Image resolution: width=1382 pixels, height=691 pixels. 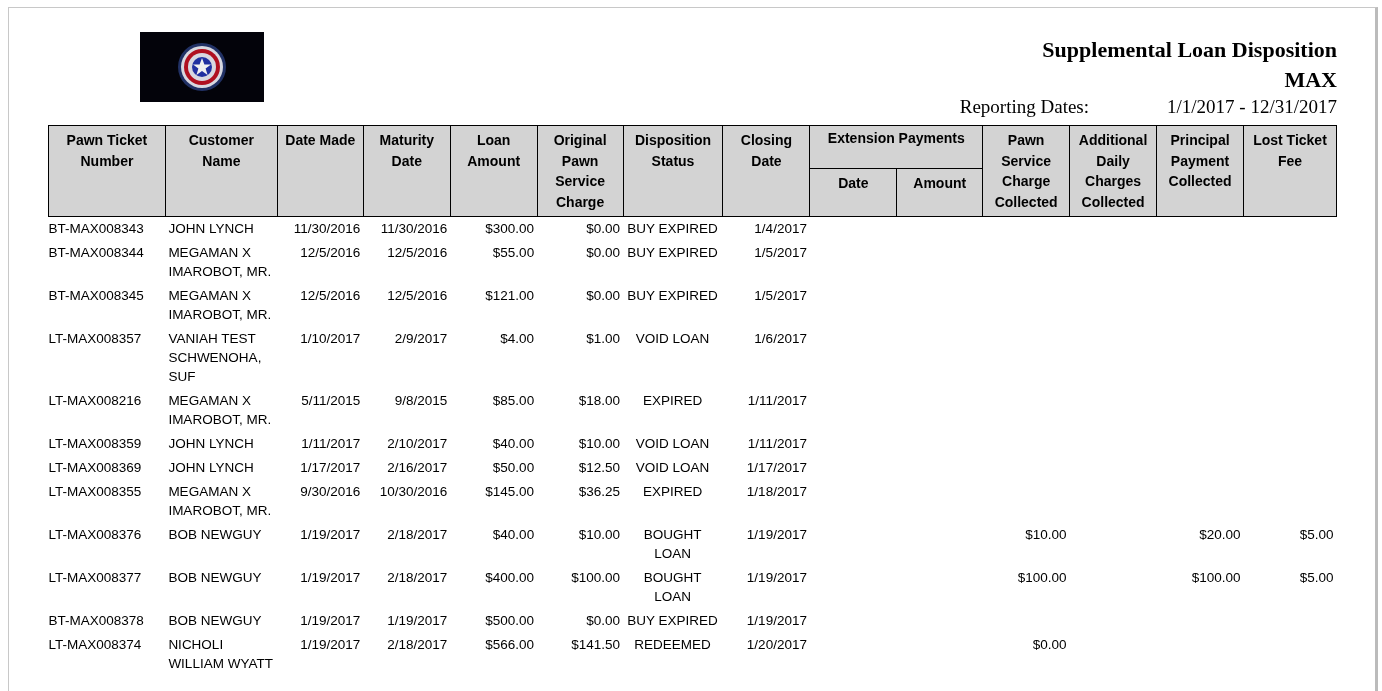 I want to click on table-cell: 1/4/2017, so click(x=766, y=228).